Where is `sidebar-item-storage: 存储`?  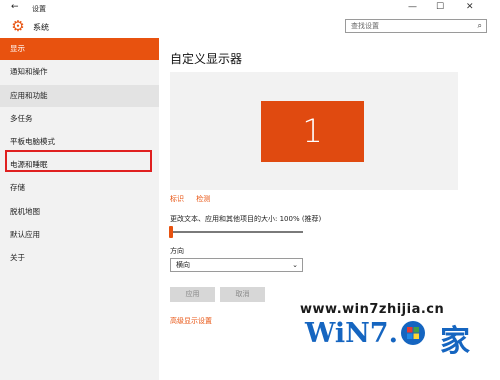
sidebar-item-storage: 存储 is located at coordinates (79, 188).